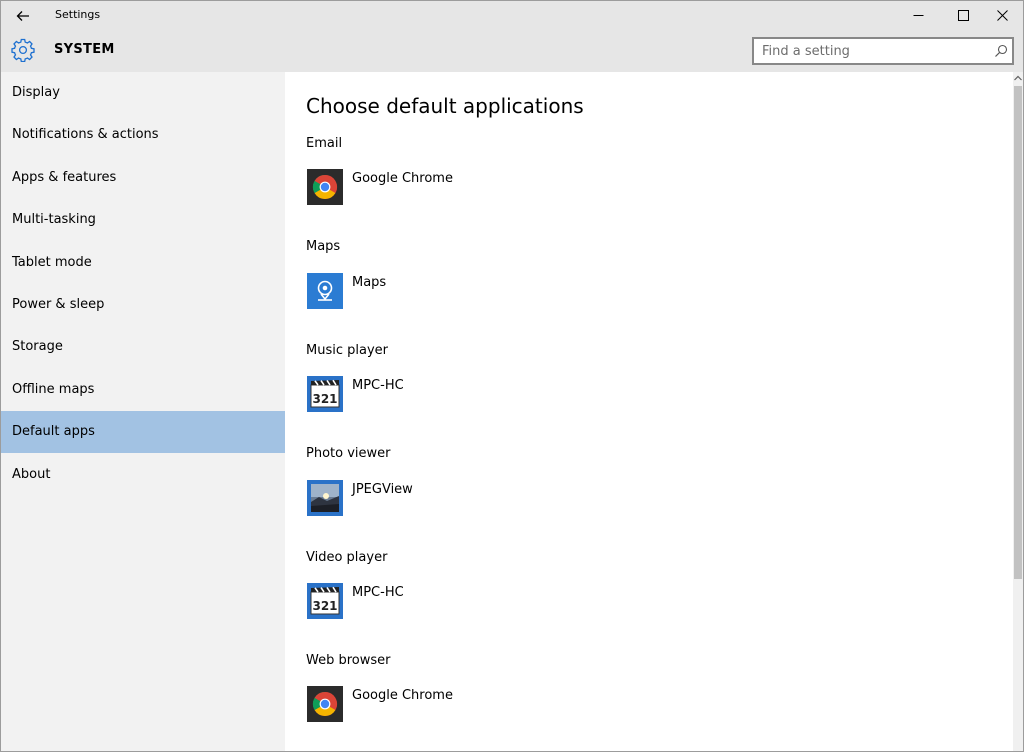  What do you see at coordinates (347, 350) in the screenshot?
I see `section-label-music-player: Music player` at bounding box center [347, 350].